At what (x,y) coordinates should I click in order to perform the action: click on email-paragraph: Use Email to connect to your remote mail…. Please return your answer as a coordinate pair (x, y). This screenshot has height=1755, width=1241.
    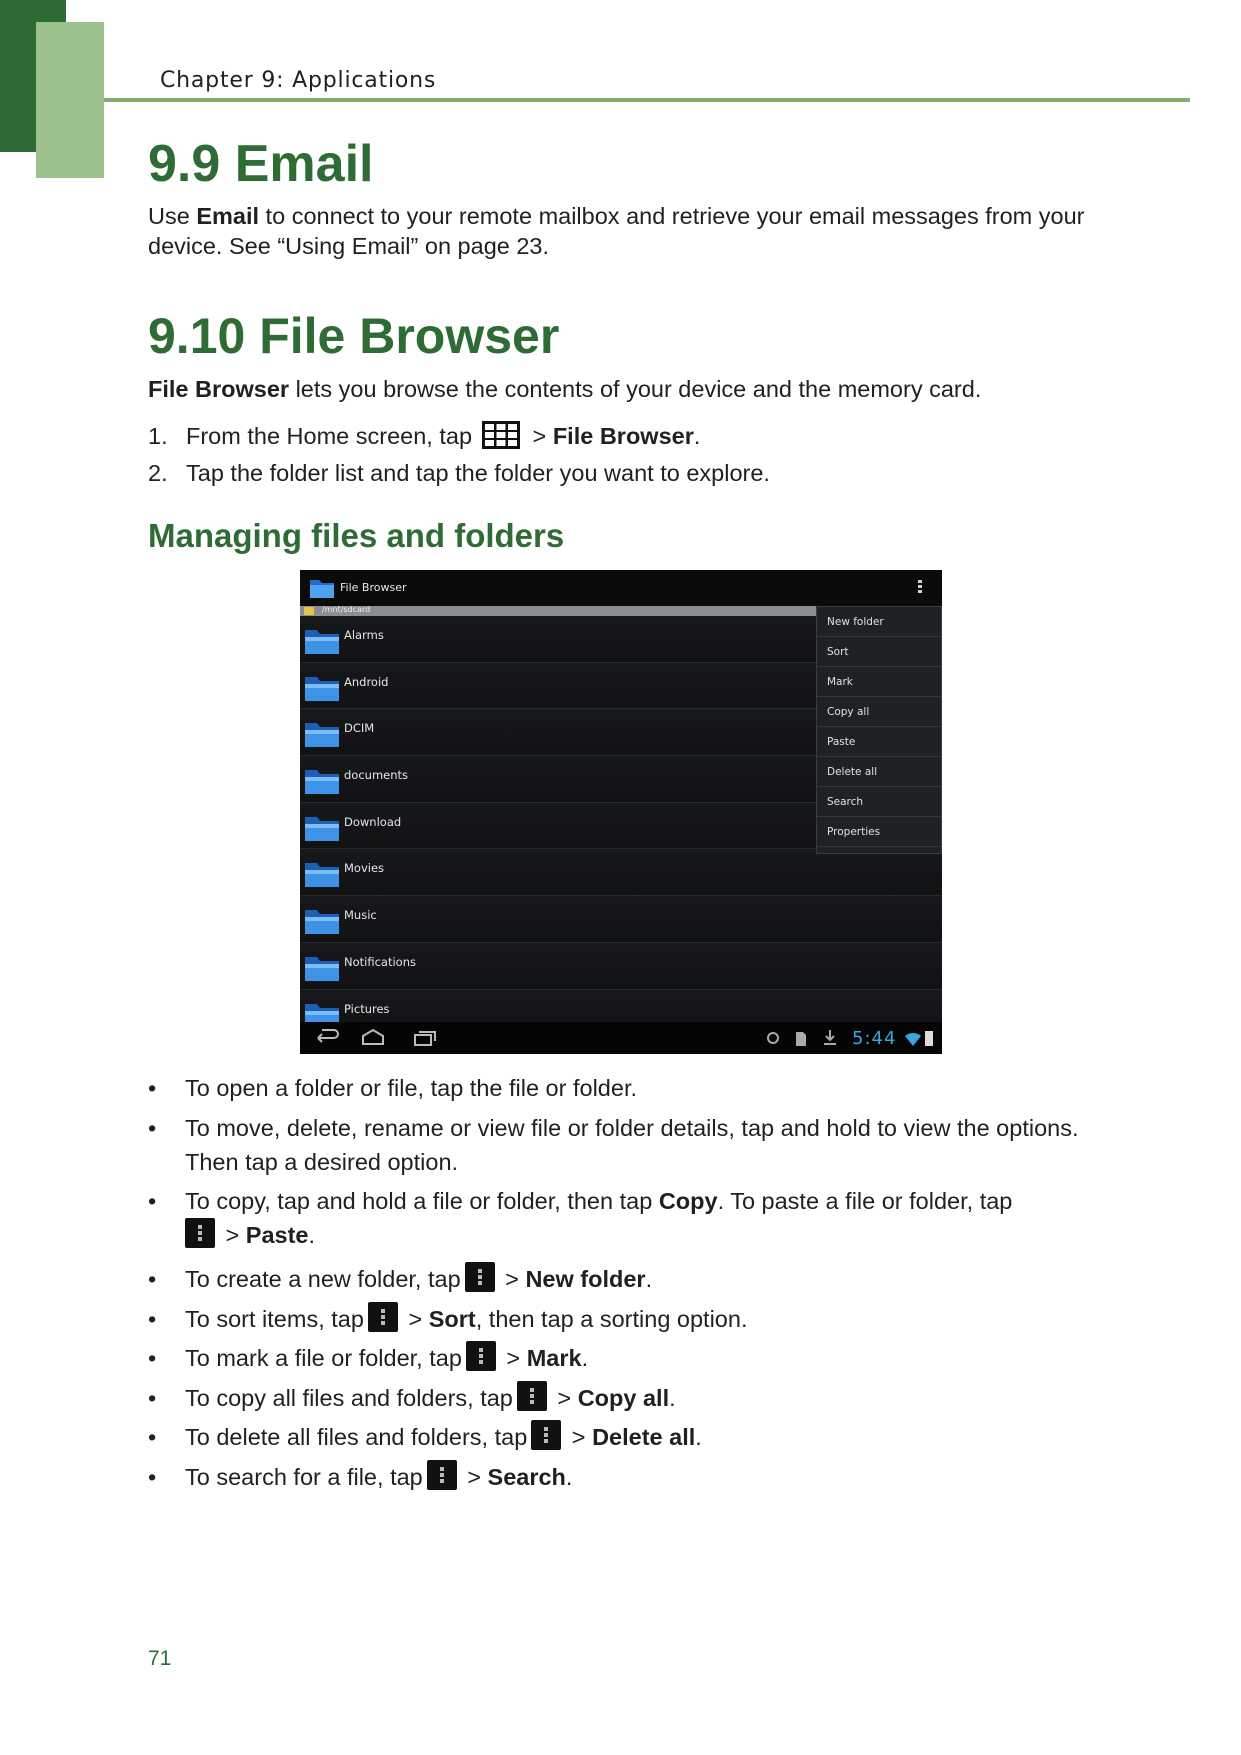
    Looking at the image, I should click on (616, 231).